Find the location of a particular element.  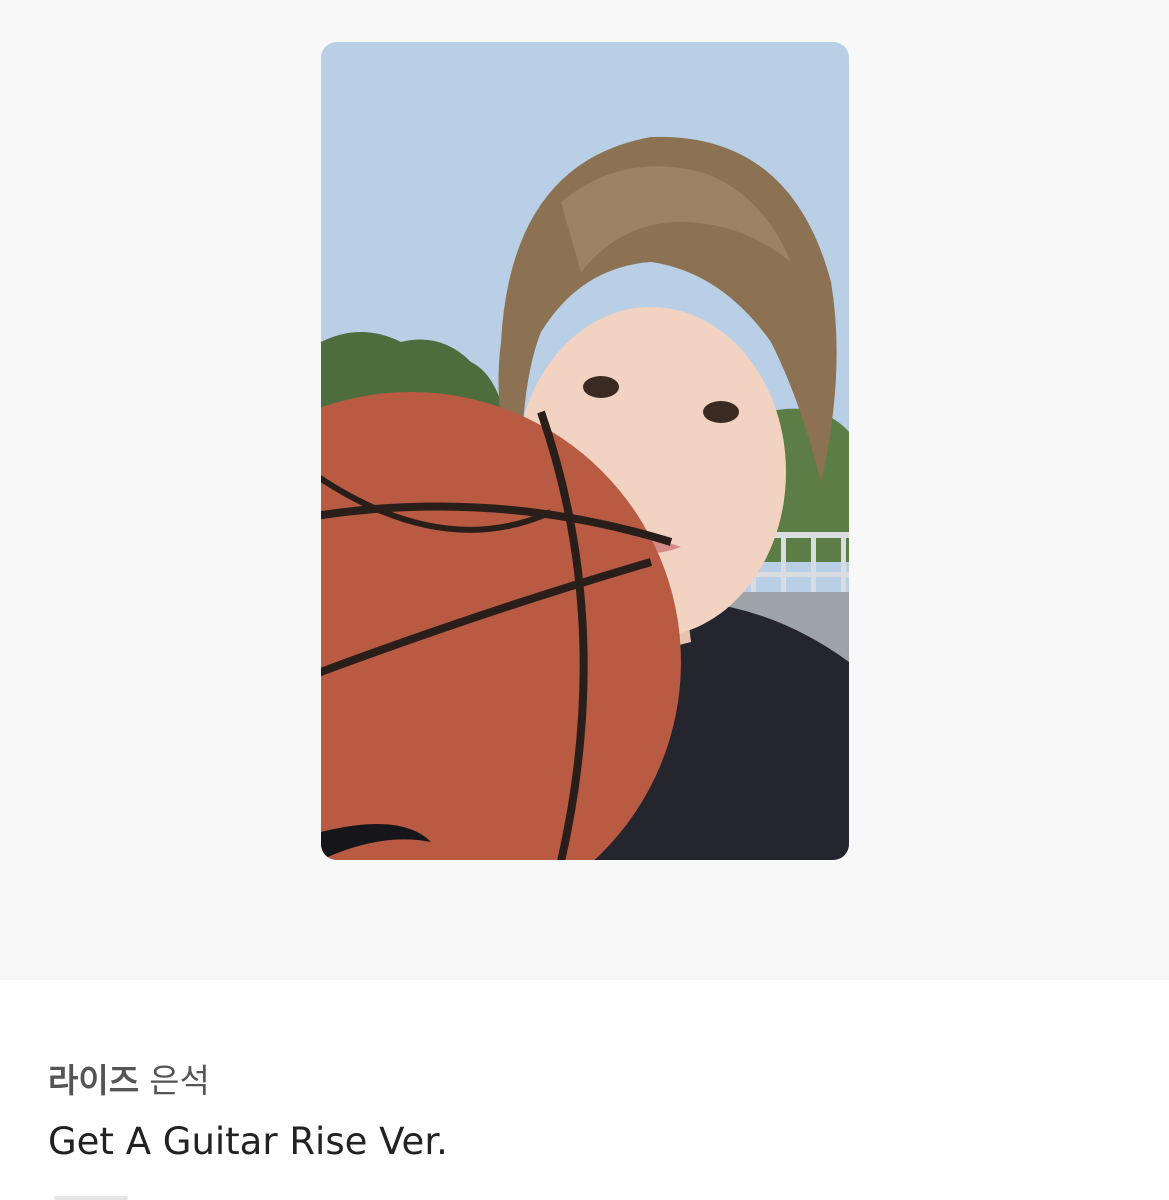

album-title: Get A Guitar Rise Ver. is located at coordinates (248, 1141).